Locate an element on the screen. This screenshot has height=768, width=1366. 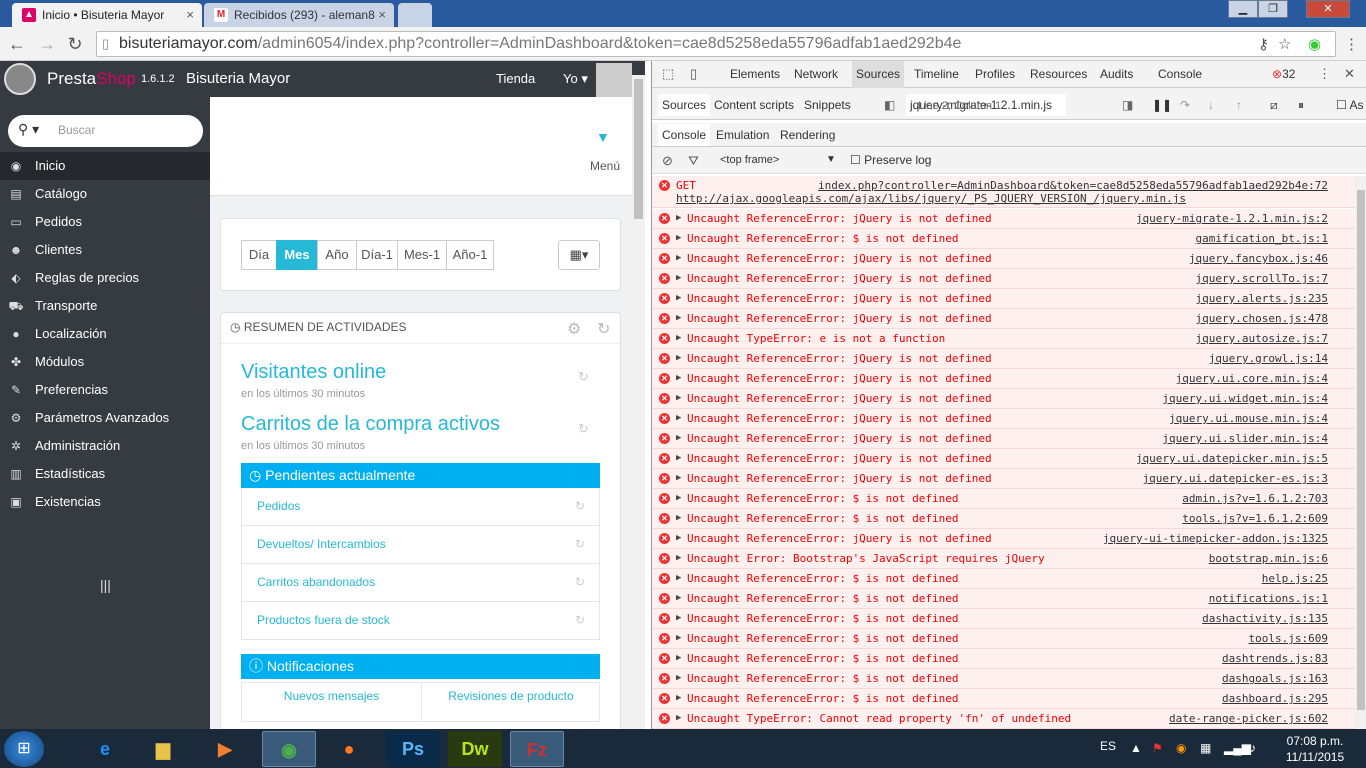
source-link: dashactivity.js:135 is located at coordinates (1265, 618).